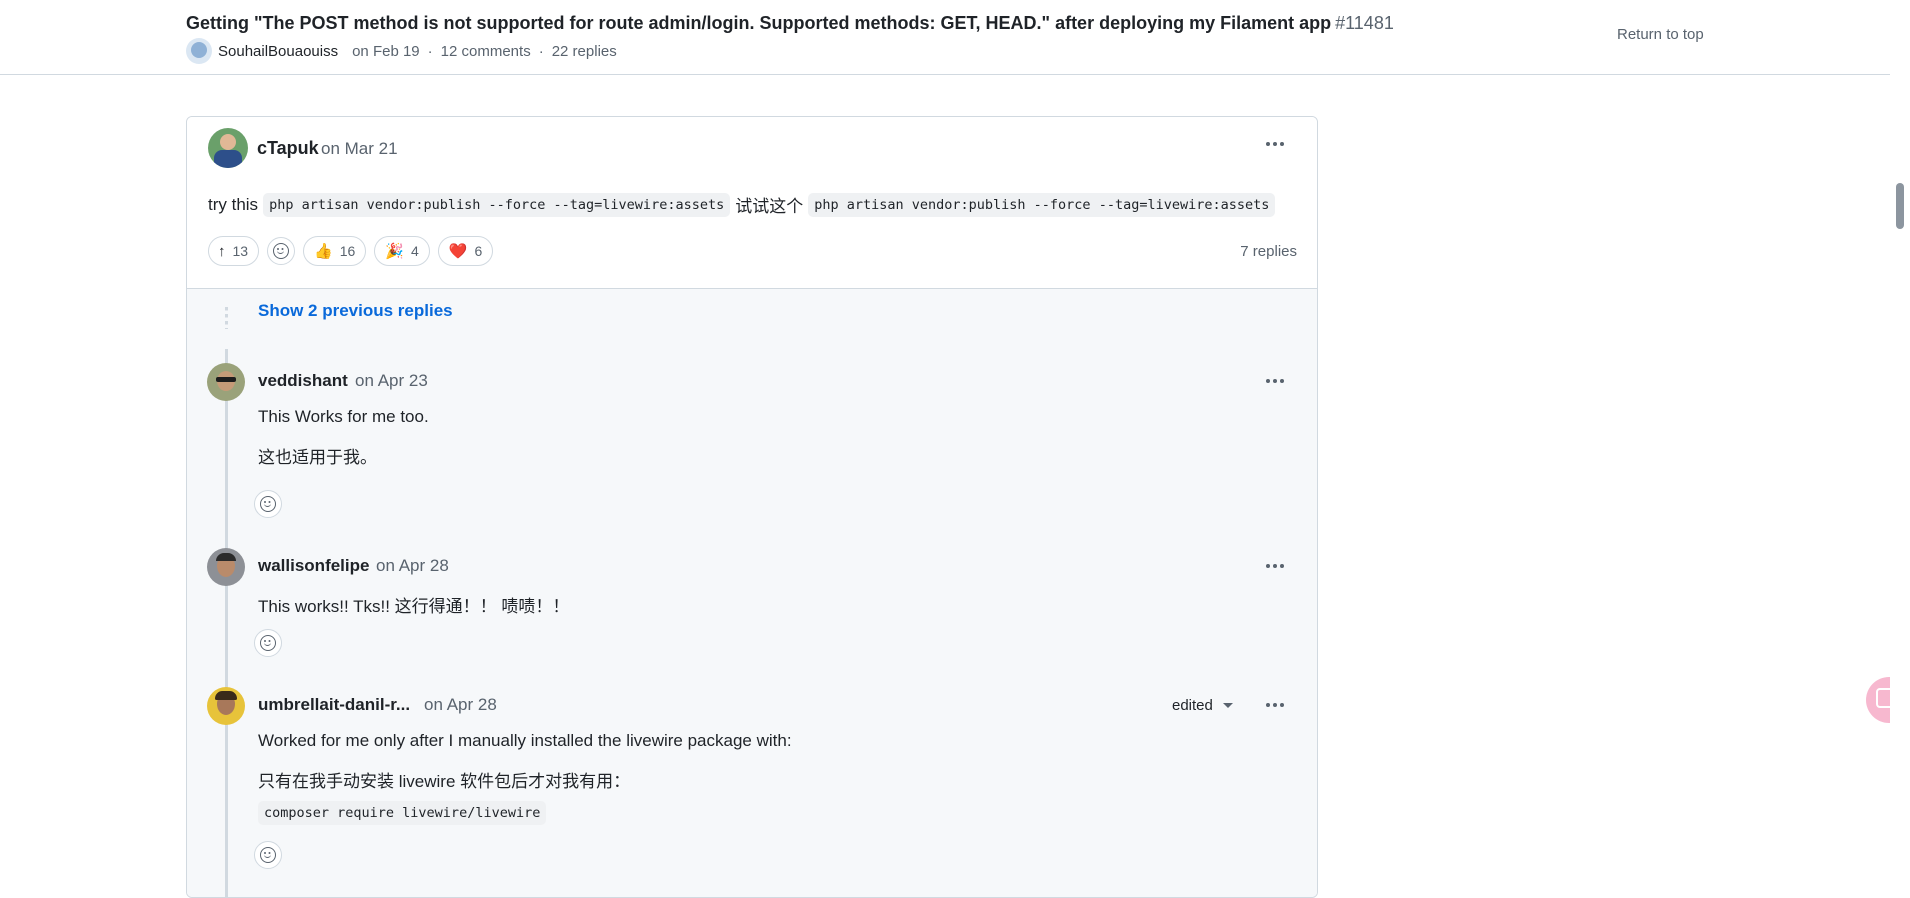 This screenshot has width=1910, height=898. Describe the element at coordinates (347, 251) in the screenshot. I see `reaction-count: 16` at that location.